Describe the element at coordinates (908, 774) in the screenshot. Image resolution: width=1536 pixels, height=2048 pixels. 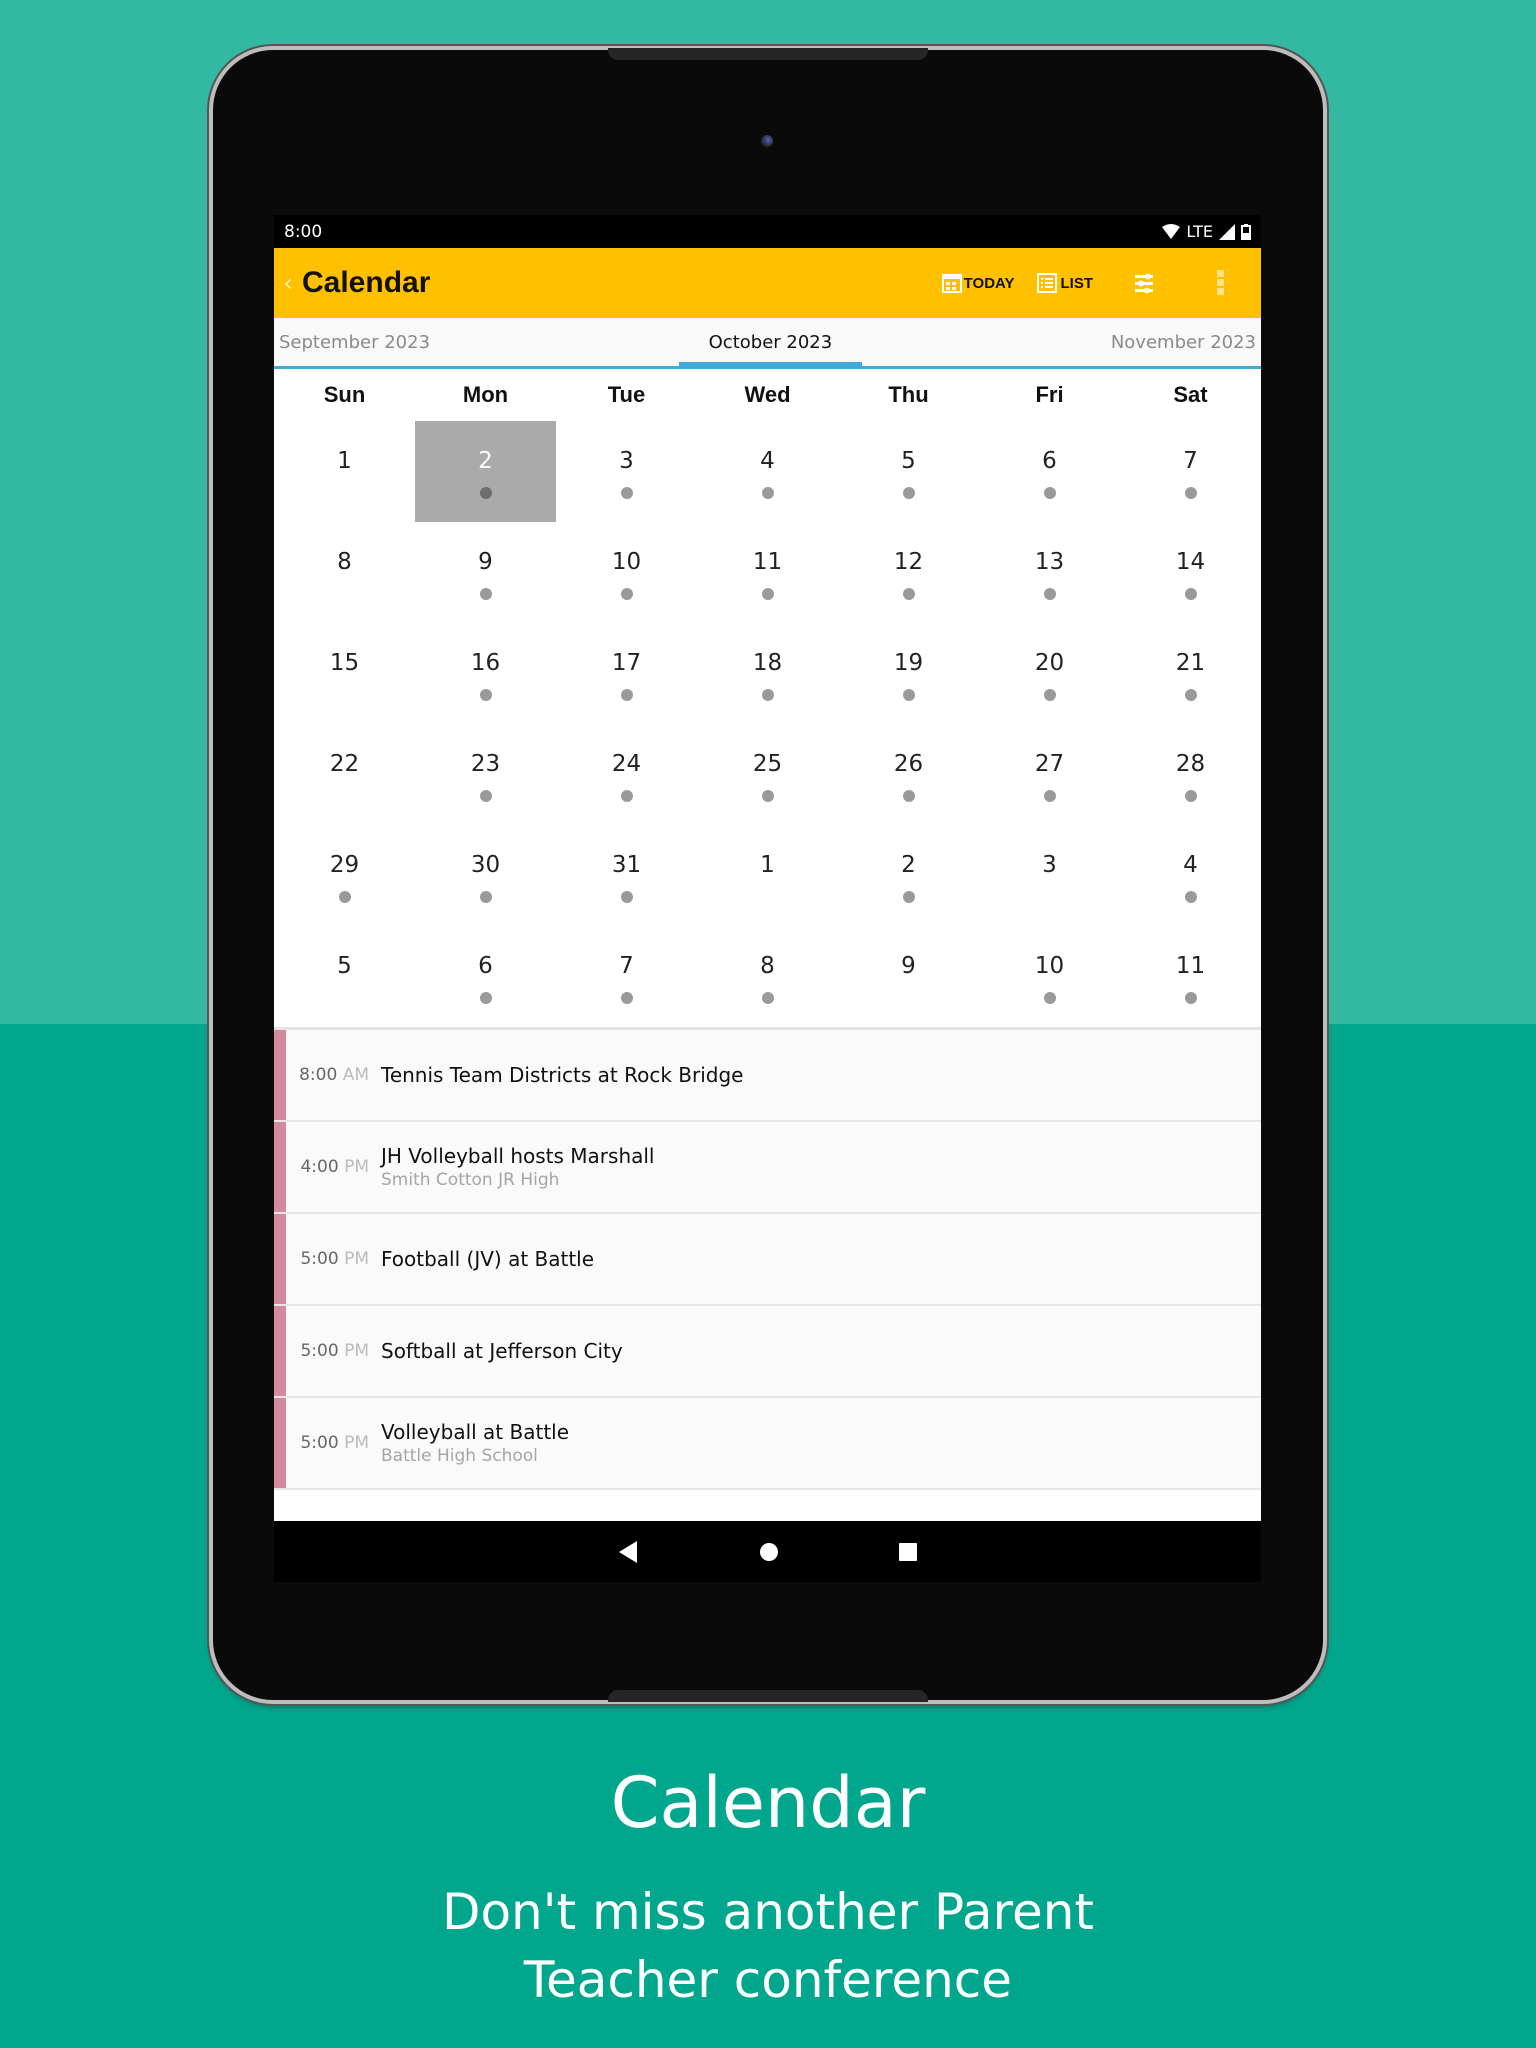
I see `calendar-day: 26` at that location.